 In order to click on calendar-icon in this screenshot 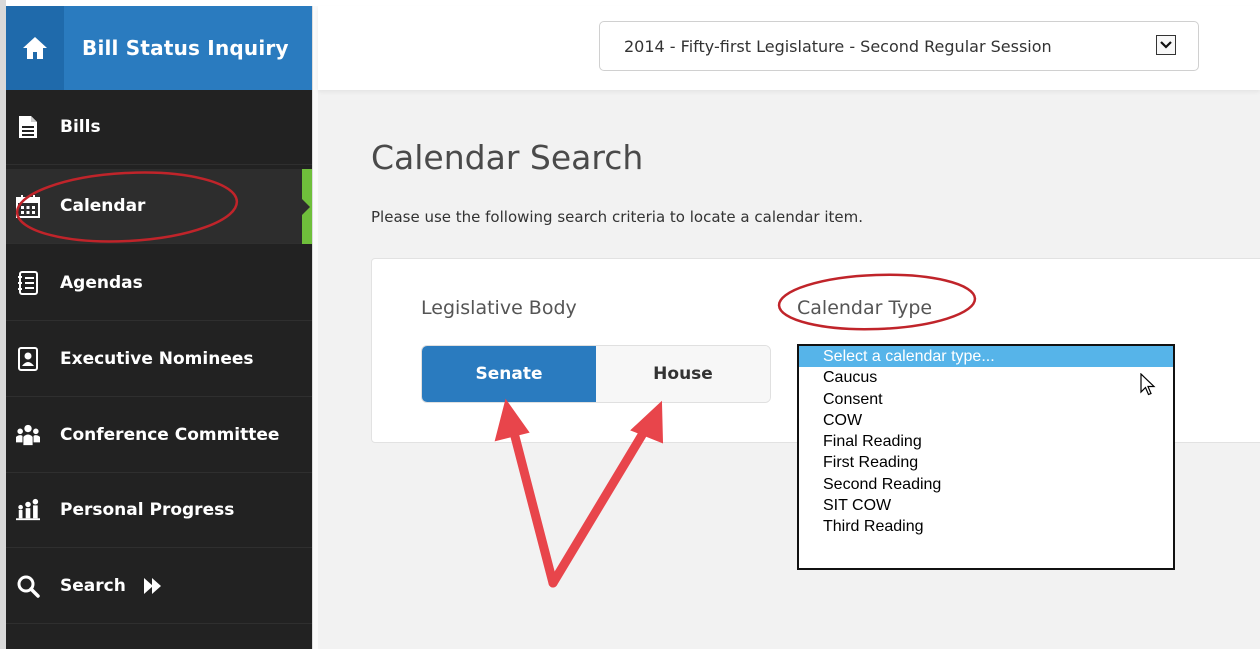, I will do `click(28, 206)`.